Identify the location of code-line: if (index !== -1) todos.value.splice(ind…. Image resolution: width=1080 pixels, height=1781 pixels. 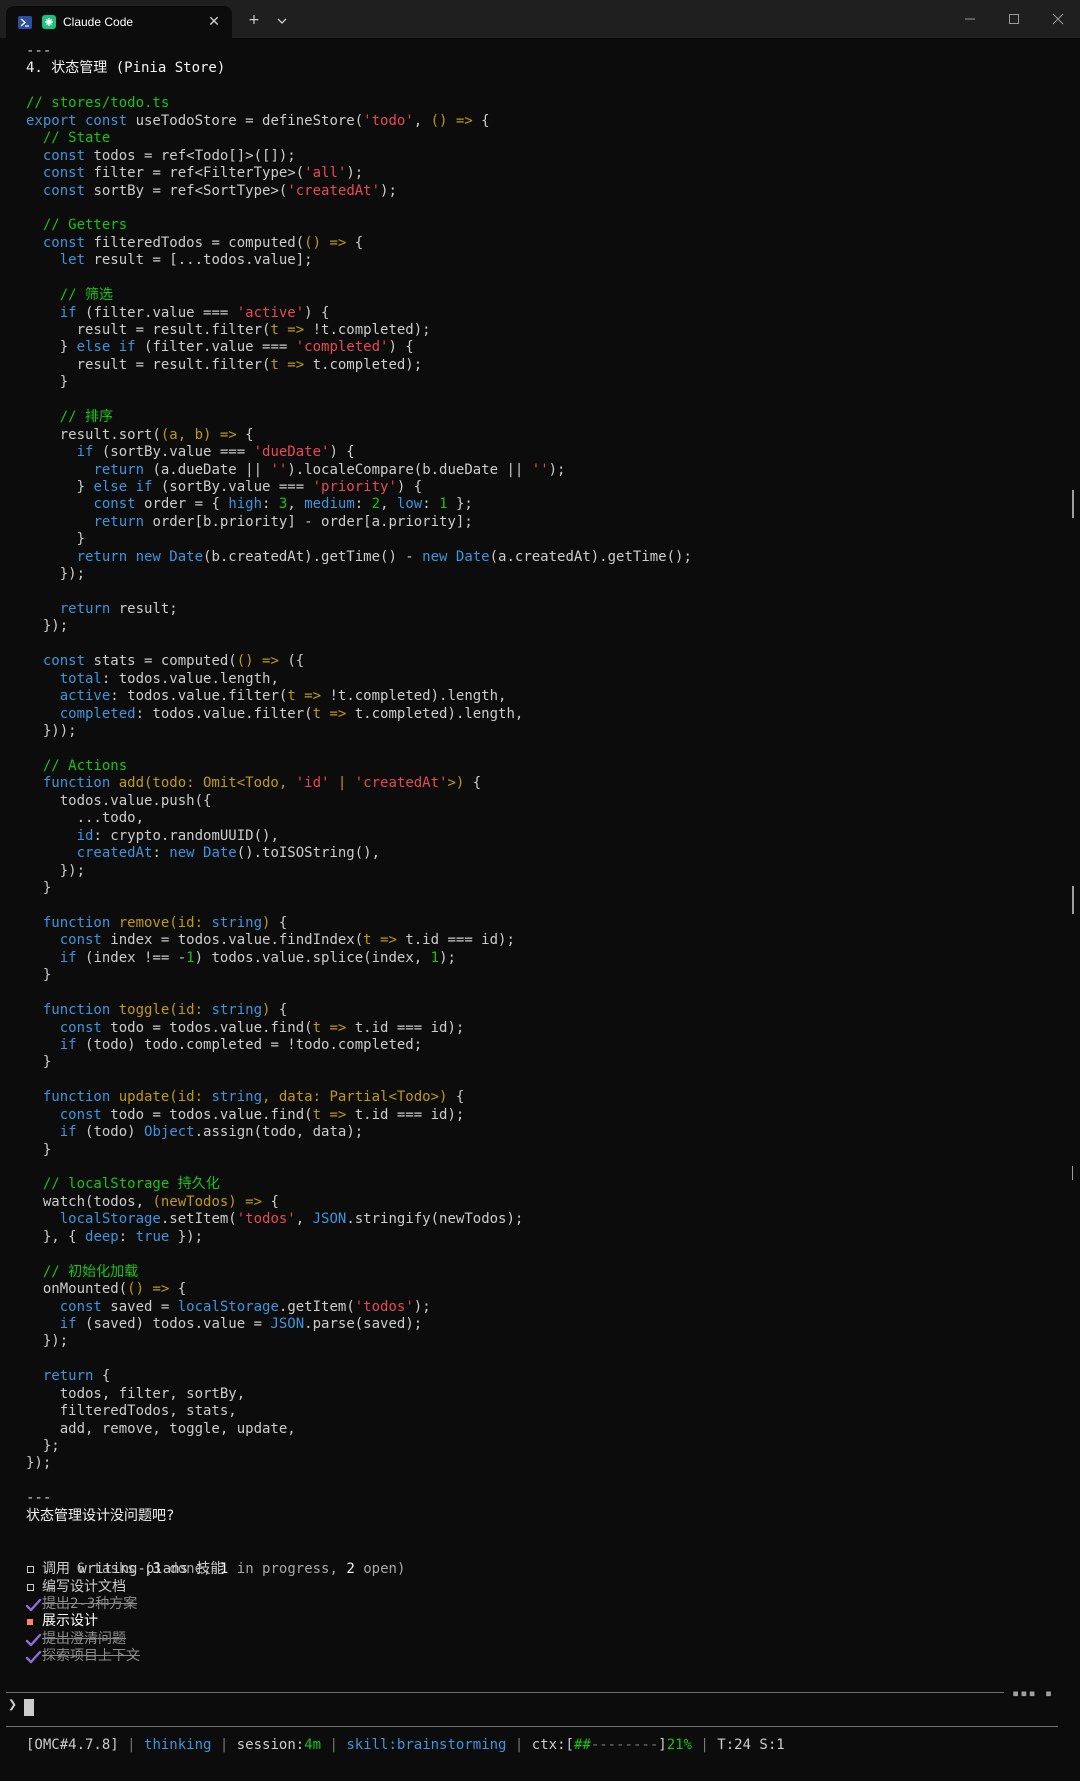
(359, 958).